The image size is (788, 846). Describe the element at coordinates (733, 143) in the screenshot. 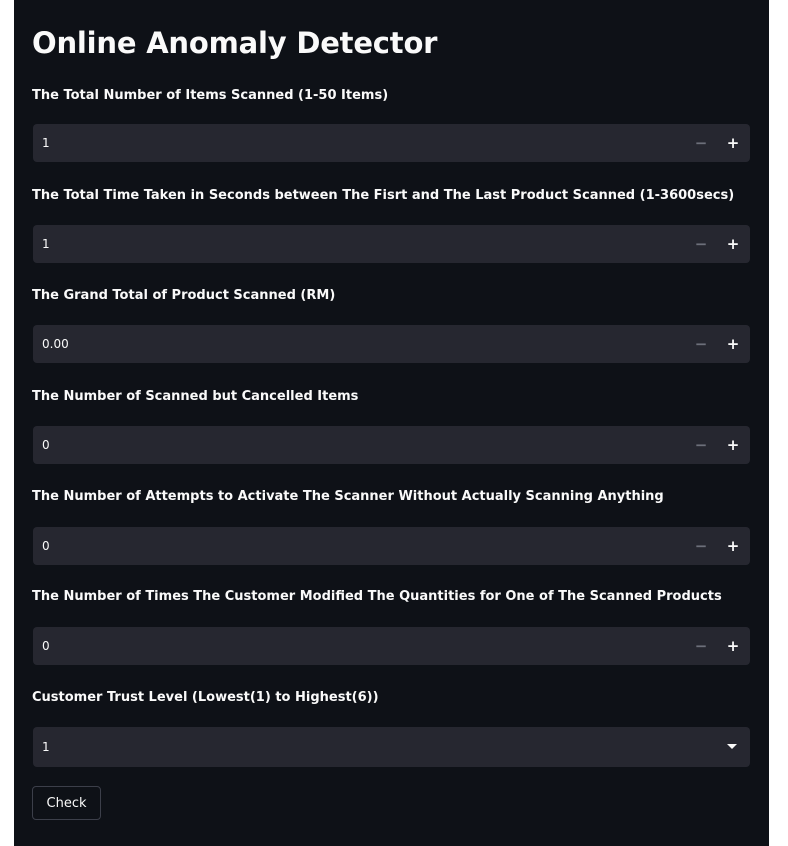

I see `items-scanned-increment-button: +` at that location.